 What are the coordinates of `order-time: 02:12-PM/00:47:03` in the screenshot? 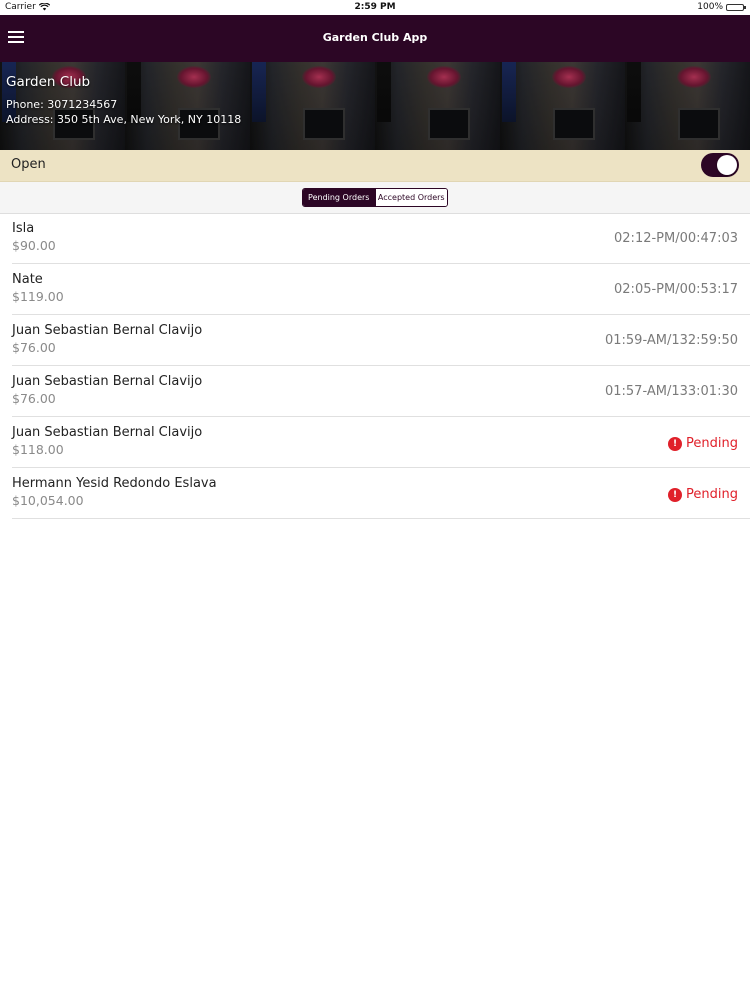 It's located at (676, 238).